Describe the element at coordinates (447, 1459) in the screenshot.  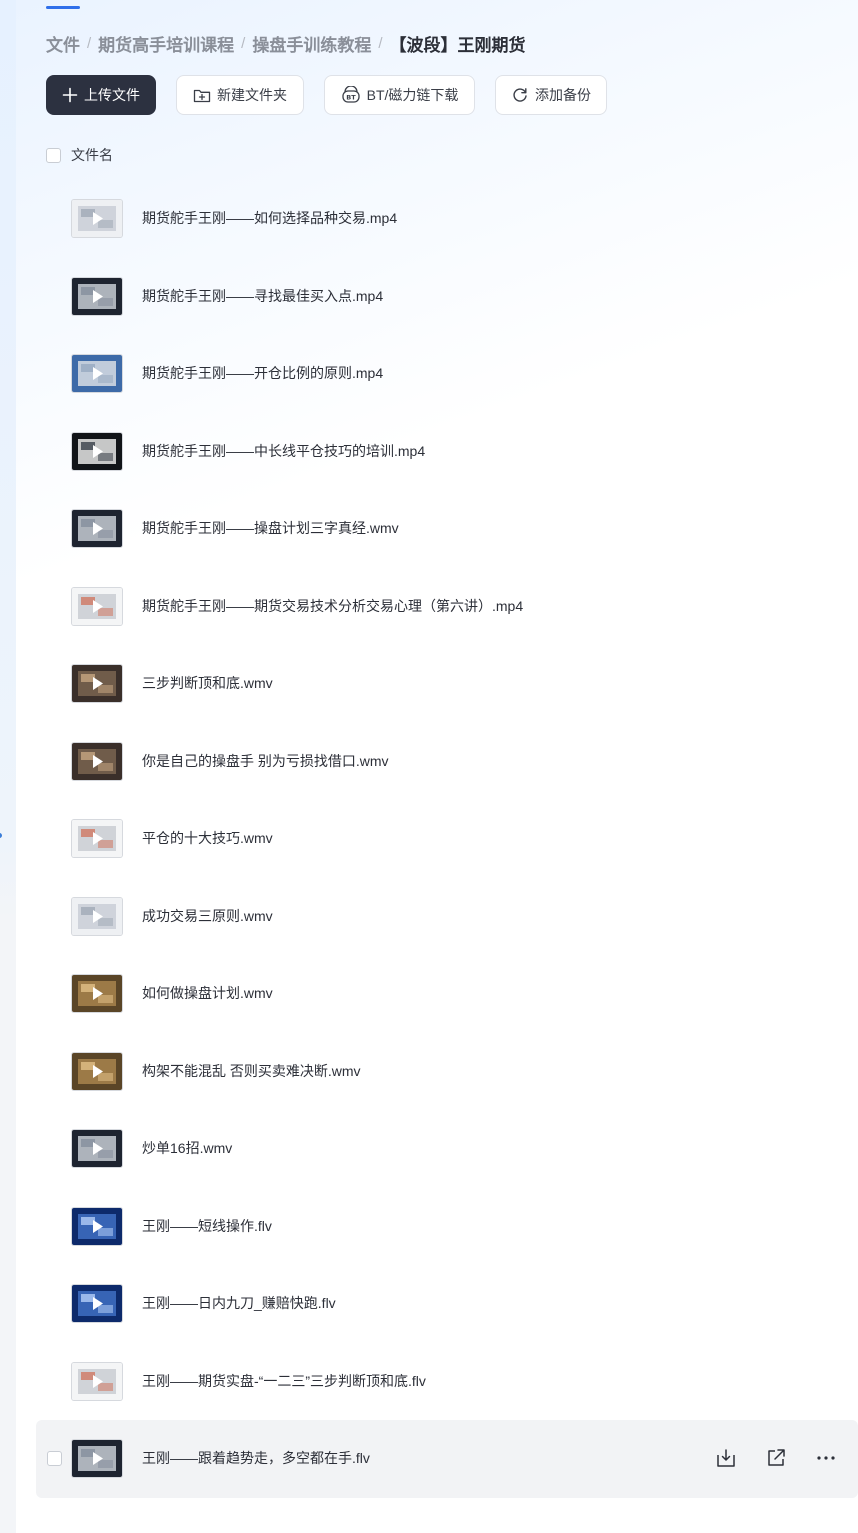
I see `file-row: 王刚——跟着趋势走，多空都在手.flv` at that location.